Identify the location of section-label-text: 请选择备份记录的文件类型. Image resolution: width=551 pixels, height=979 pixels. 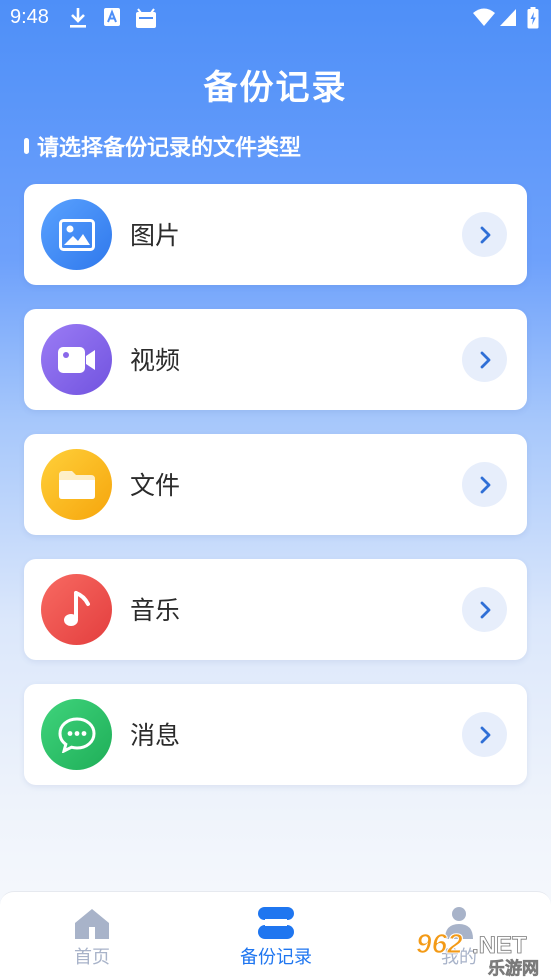
(169, 148).